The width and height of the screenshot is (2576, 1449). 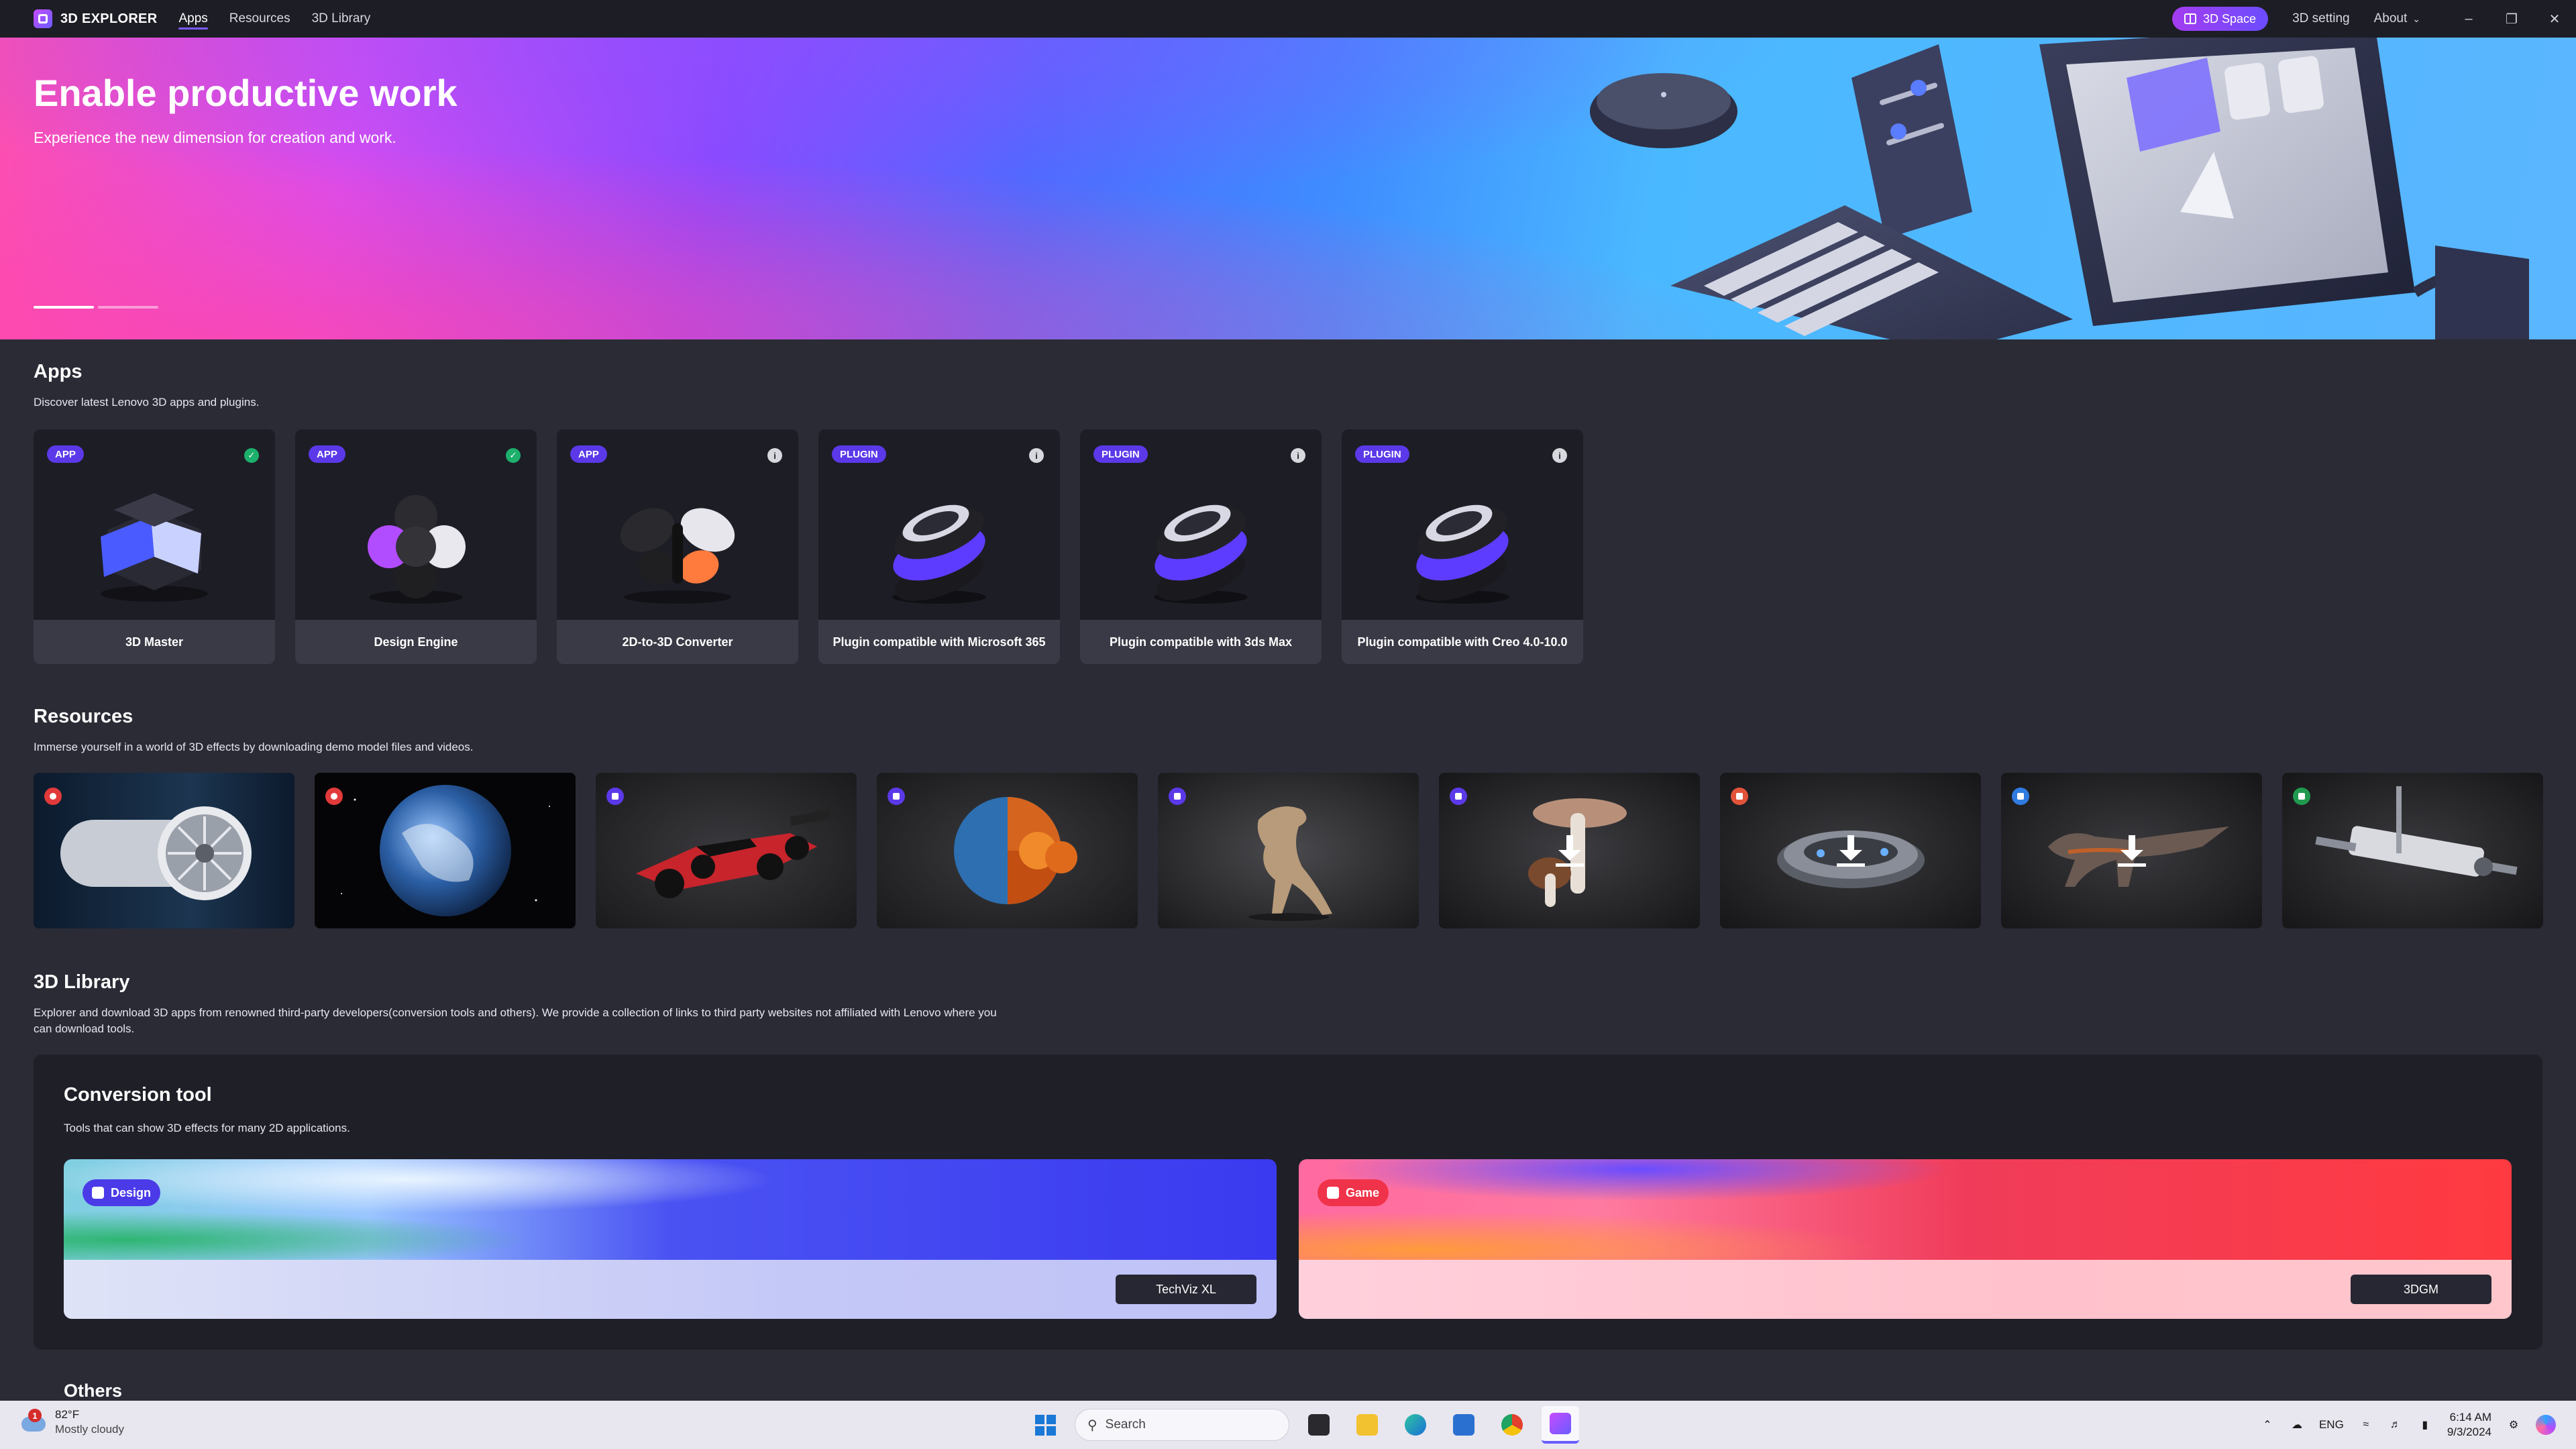 I want to click on search-icon: ⚲, so click(x=1092, y=1425).